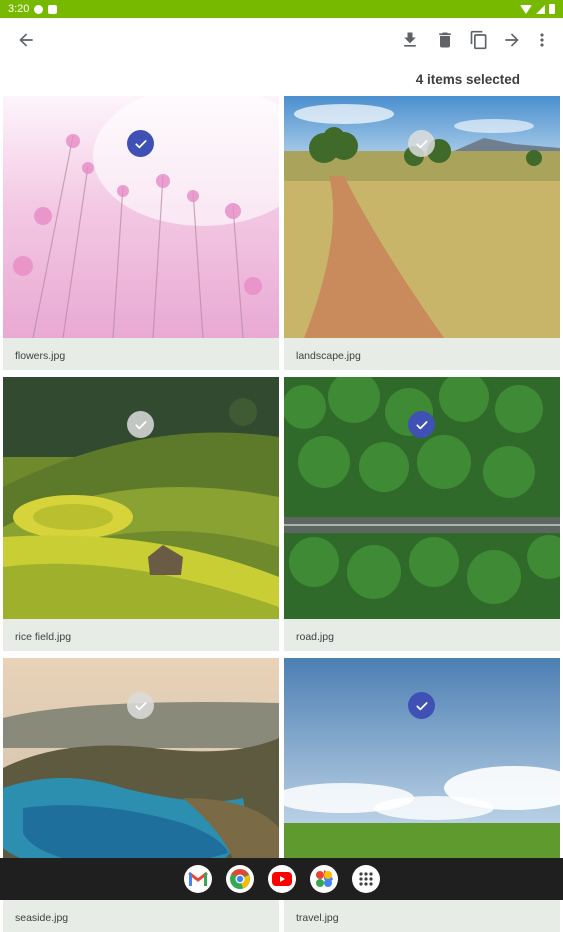 Image resolution: width=563 pixels, height=932 pixels. I want to click on copy-icon, so click(479, 40).